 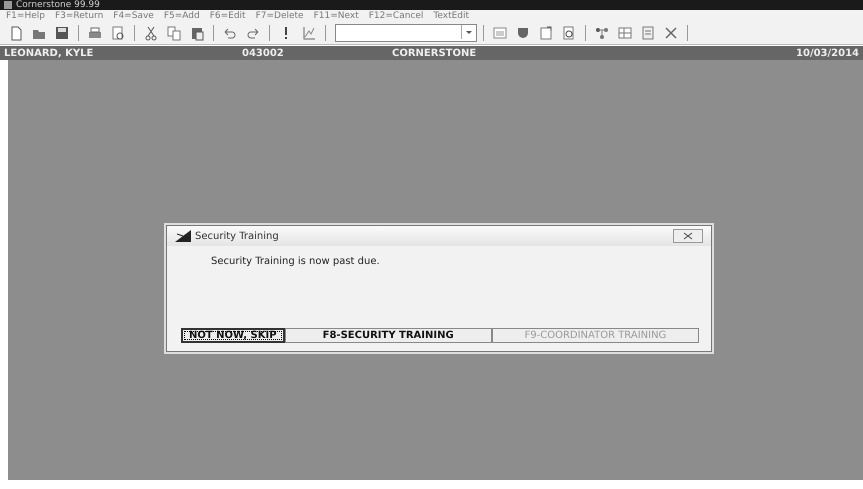 I want to click on close-icon, so click(x=688, y=236).